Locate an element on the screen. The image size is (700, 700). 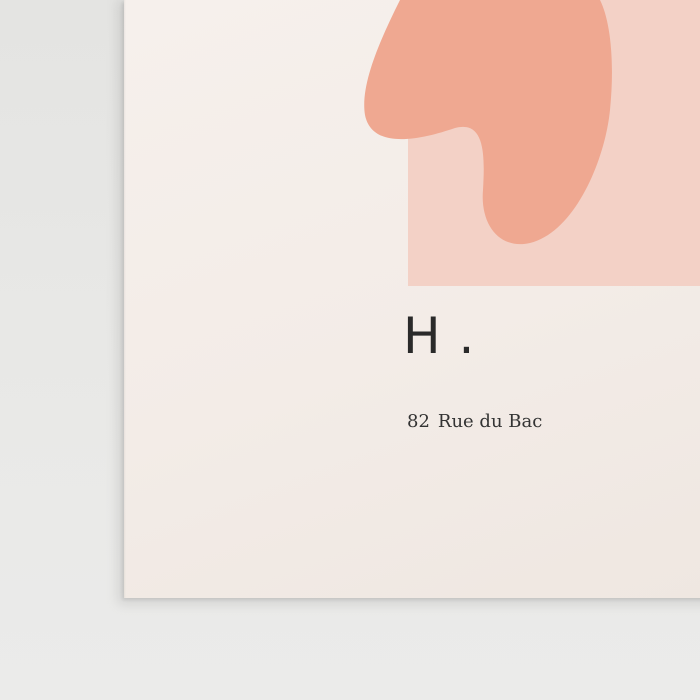
address-number: 82 is located at coordinates (418, 421).